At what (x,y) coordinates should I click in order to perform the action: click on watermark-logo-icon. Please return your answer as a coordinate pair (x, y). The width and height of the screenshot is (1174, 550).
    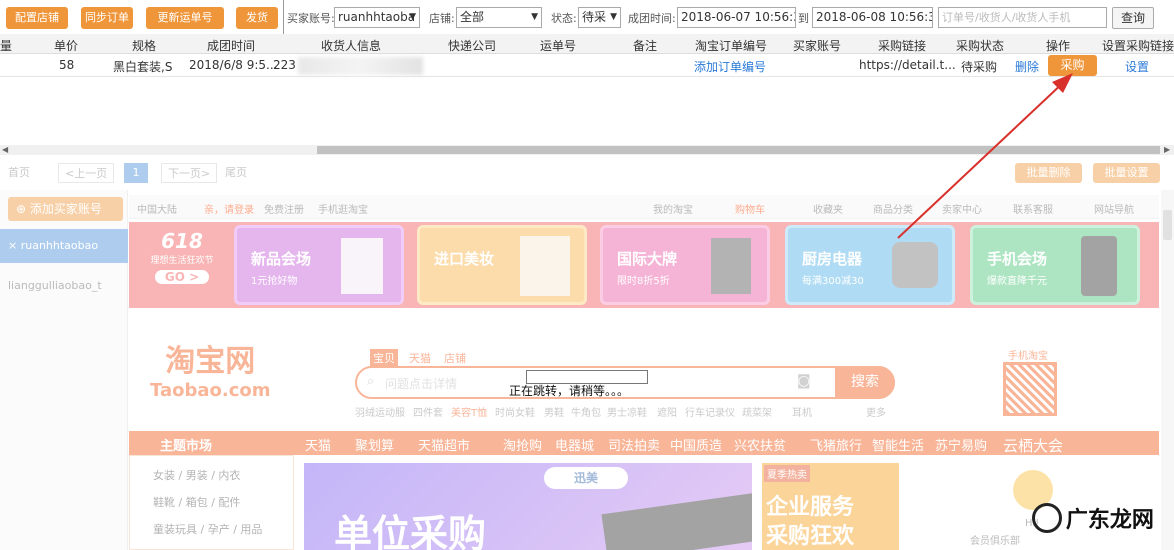
    Looking at the image, I should click on (1047, 518).